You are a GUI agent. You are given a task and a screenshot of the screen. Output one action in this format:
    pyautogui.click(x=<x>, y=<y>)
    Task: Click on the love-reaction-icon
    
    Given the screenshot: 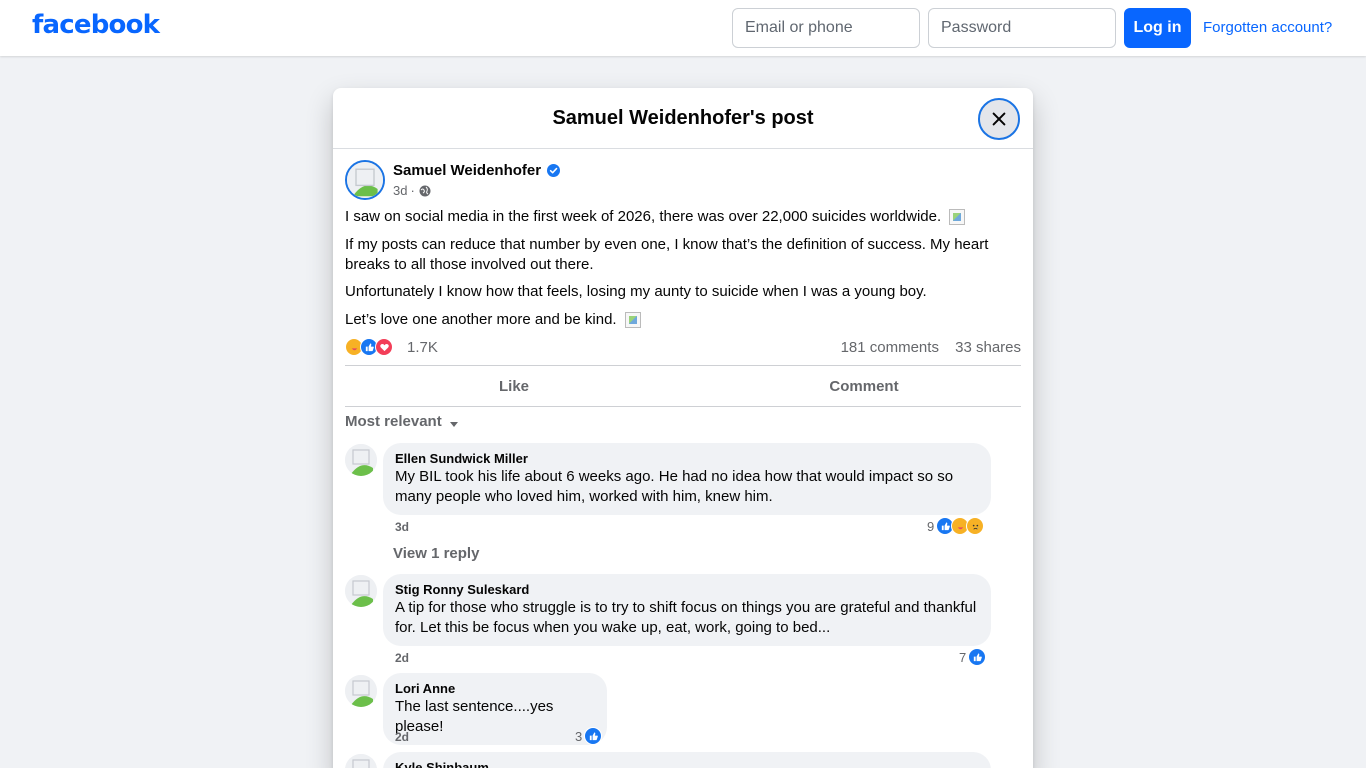 What is the action you would take?
    pyautogui.click(x=384, y=347)
    